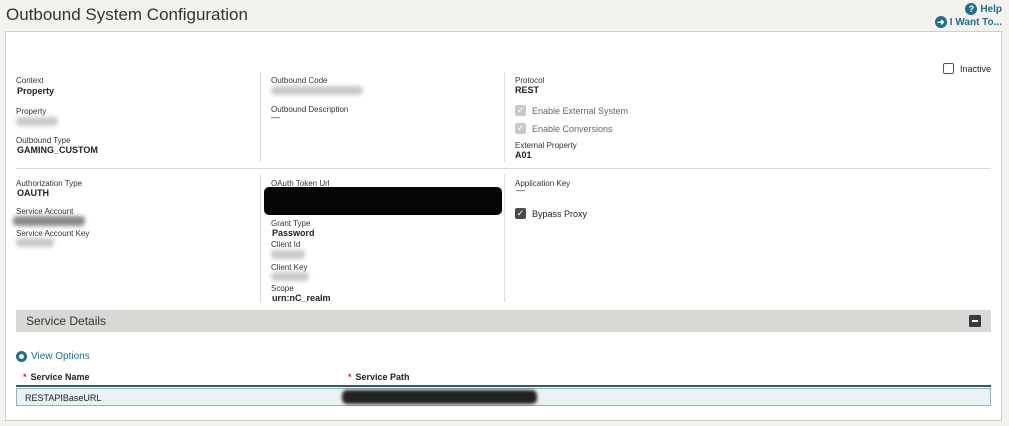  What do you see at coordinates (948, 68) in the screenshot?
I see `checkbox-icon` at bounding box center [948, 68].